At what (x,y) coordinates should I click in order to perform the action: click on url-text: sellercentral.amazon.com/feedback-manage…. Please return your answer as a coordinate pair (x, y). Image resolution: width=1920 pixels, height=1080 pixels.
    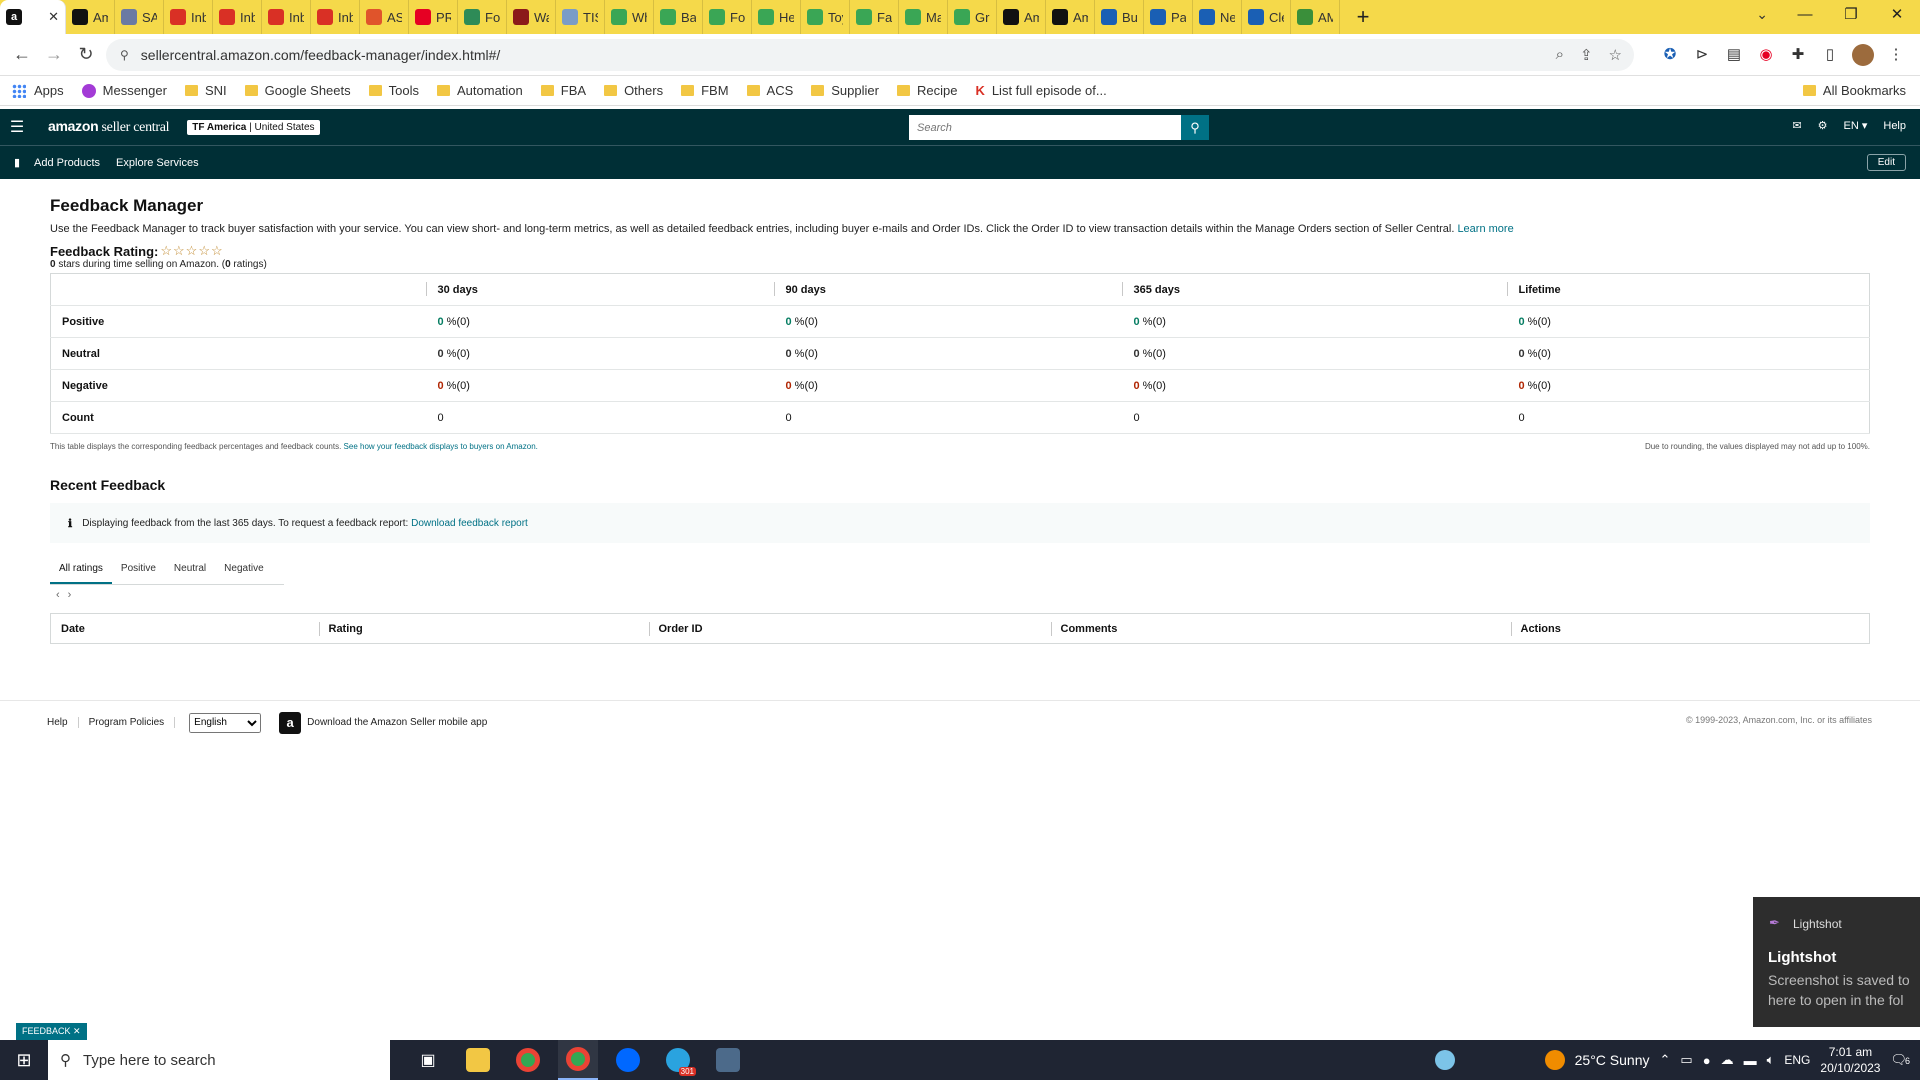
    Looking at the image, I should click on (321, 55).